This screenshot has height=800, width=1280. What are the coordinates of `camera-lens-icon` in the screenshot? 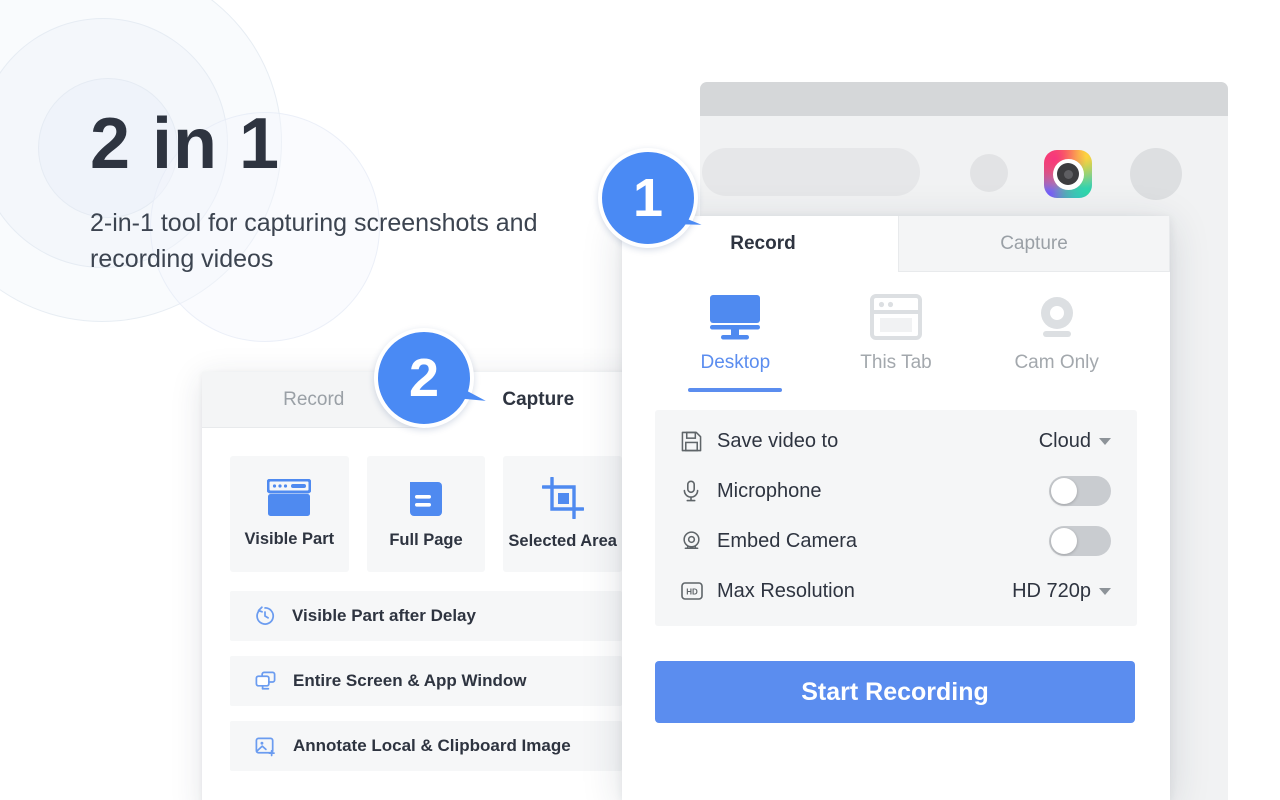 It's located at (1068, 174).